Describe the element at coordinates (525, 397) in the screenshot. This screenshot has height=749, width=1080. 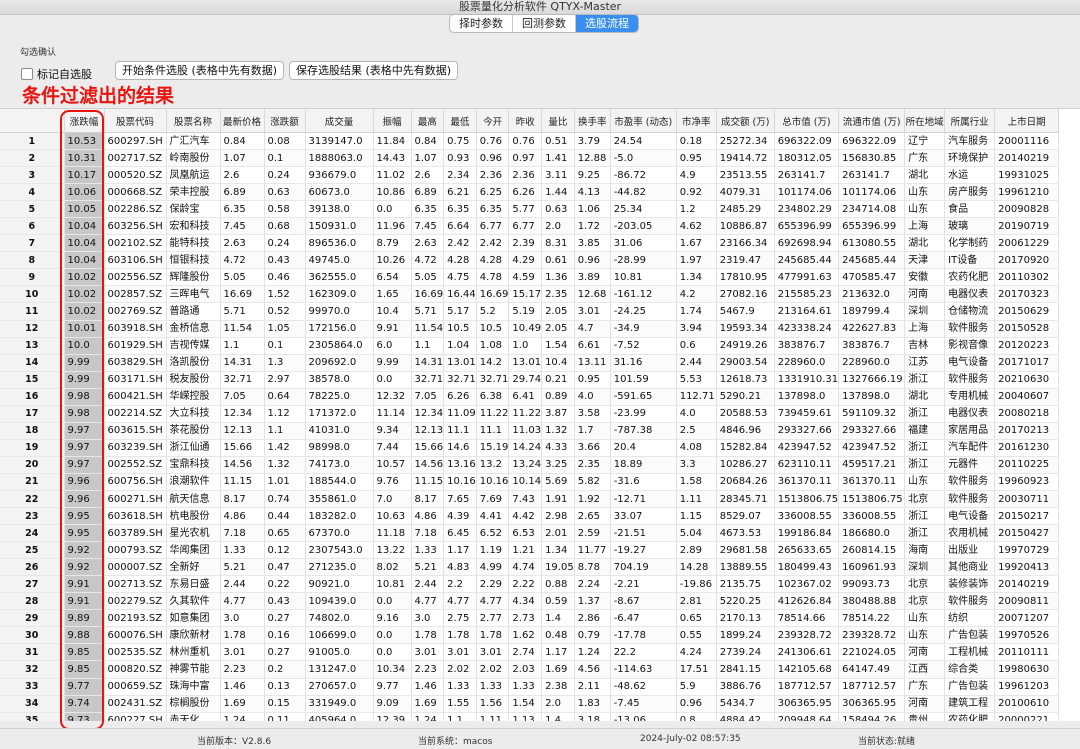
I see `table-cell: 6.41` at that location.